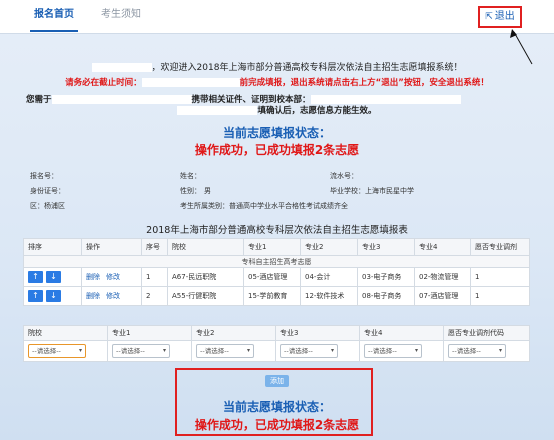 Image resolution: width=554 pixels, height=440 pixels. Describe the element at coordinates (442, 296) in the screenshot. I see `cell-major4: 07-酒店管理` at that location.